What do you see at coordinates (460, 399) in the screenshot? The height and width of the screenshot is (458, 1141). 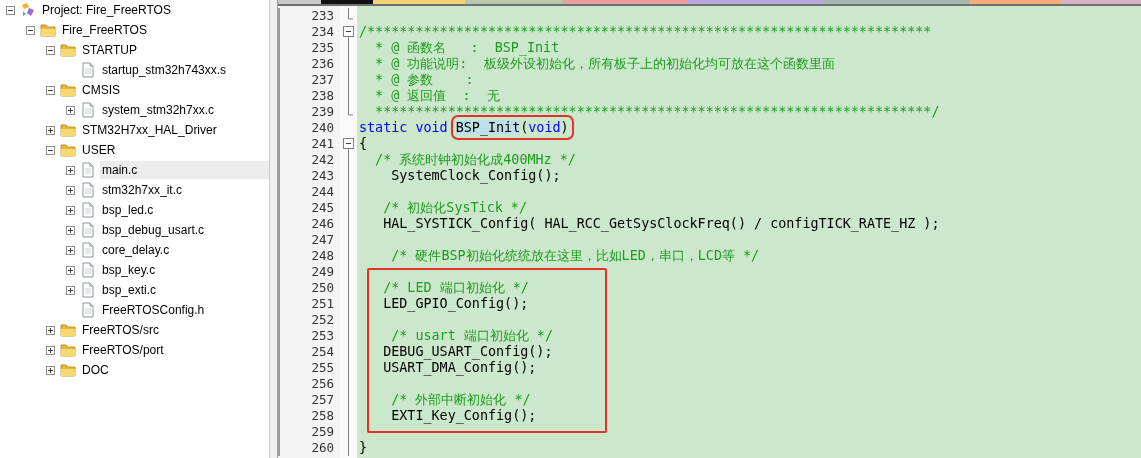 I see `code-comment: /* 外部中断初始化 */` at bounding box center [460, 399].